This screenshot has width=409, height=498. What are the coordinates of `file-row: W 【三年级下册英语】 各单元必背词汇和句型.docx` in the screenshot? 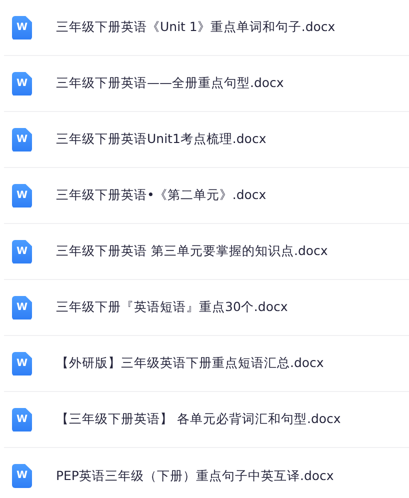 It's located at (206, 420).